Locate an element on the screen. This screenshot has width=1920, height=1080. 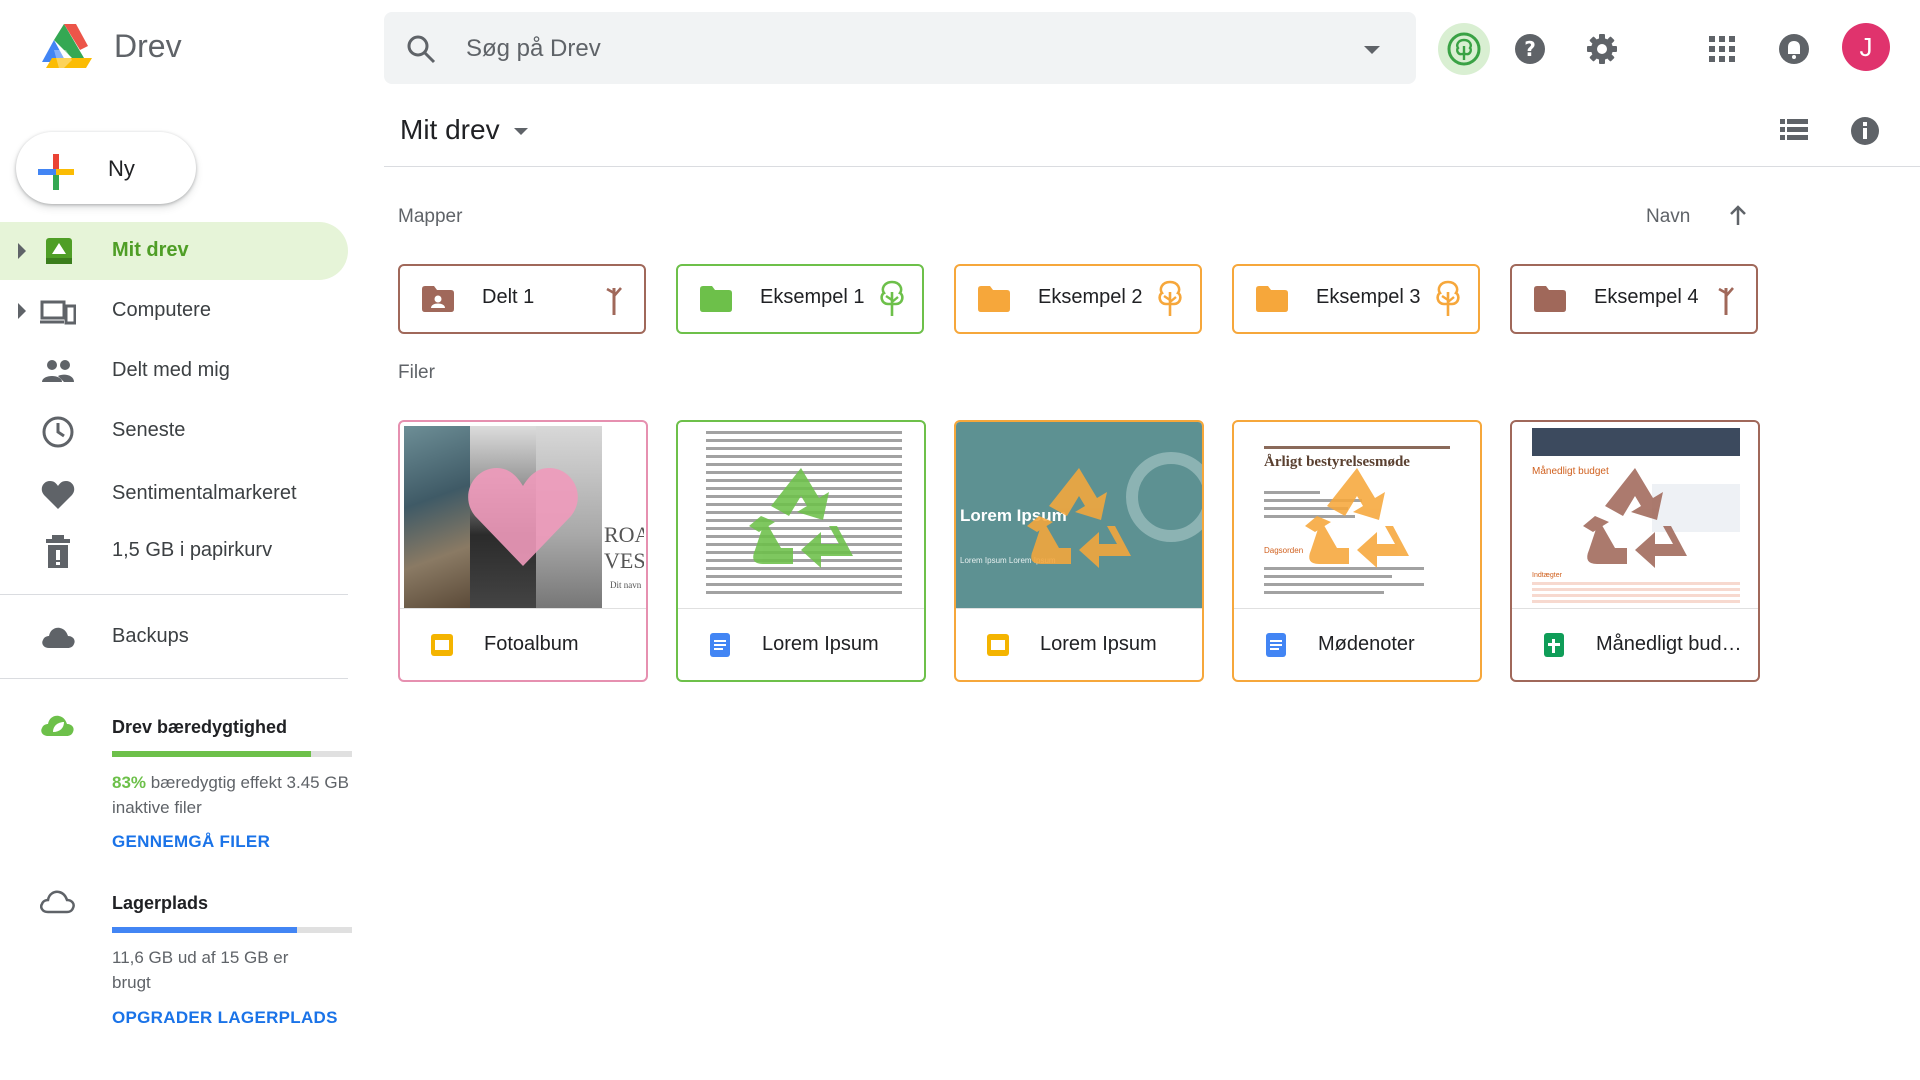
storage-text: 11,6 GB ud af 15 GB er brugt is located at coordinates (200, 970).